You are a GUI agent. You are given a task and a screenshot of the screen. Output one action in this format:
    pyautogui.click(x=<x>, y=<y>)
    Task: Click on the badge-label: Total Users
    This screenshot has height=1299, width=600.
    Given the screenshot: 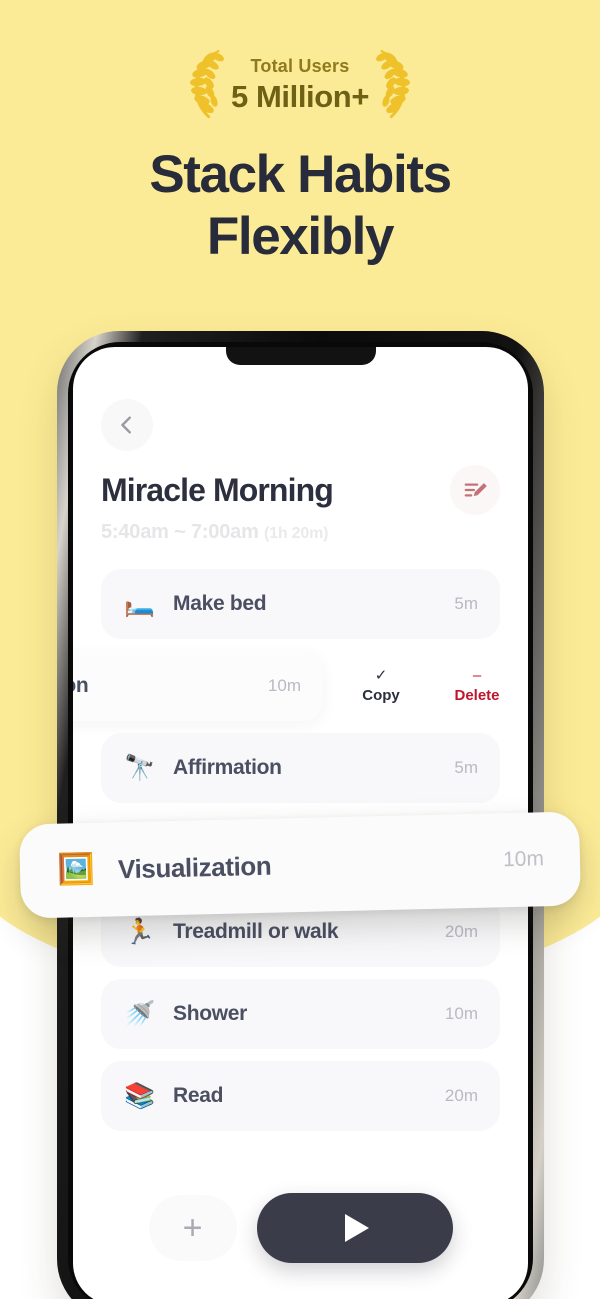 What is the action you would take?
    pyautogui.click(x=300, y=65)
    